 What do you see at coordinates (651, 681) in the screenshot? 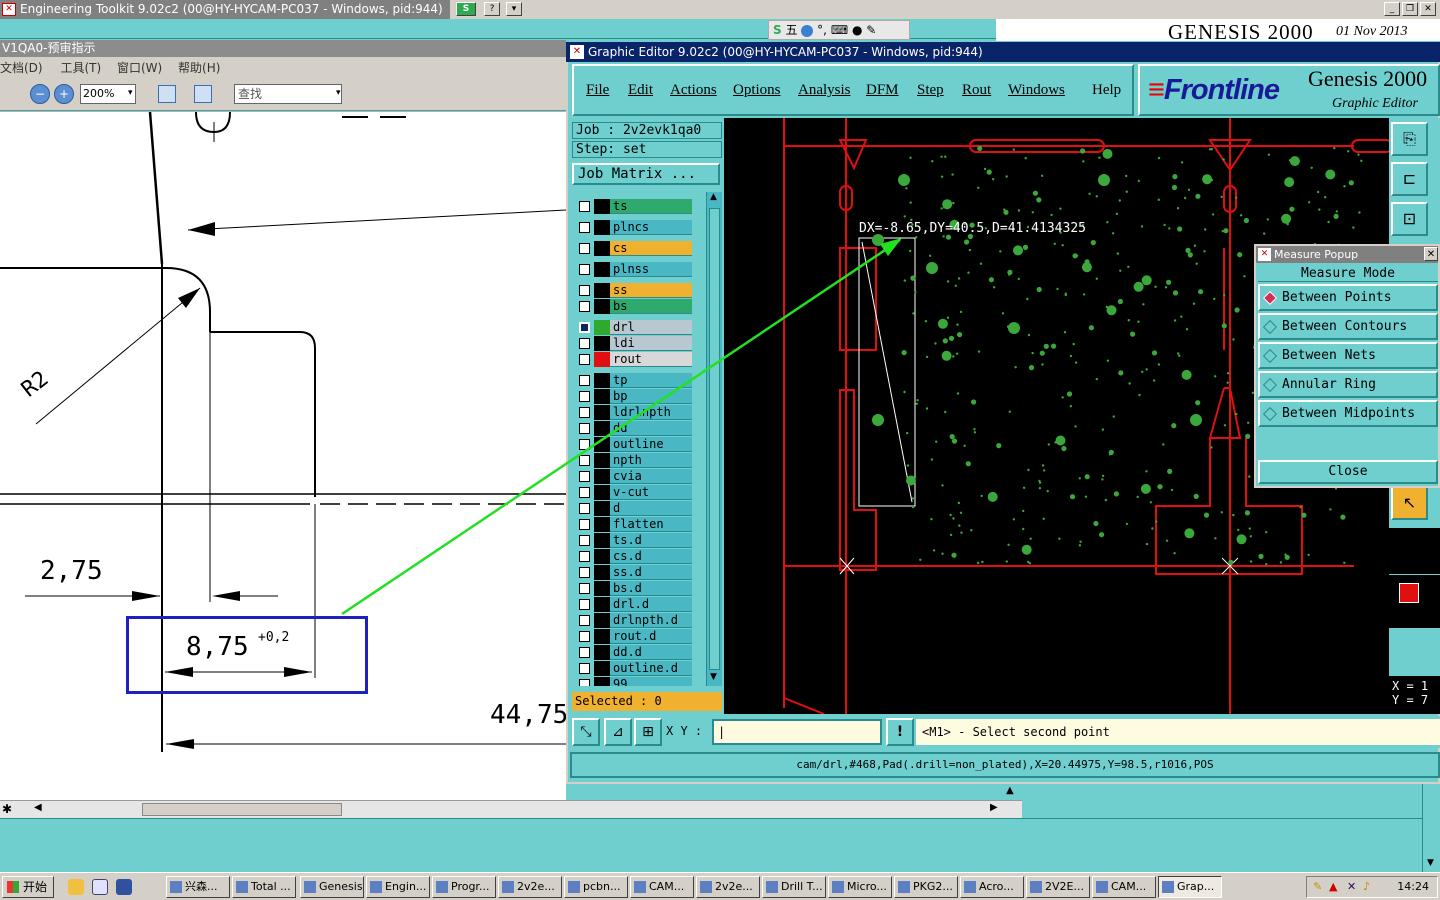
I see `layer-name: 99` at bounding box center [651, 681].